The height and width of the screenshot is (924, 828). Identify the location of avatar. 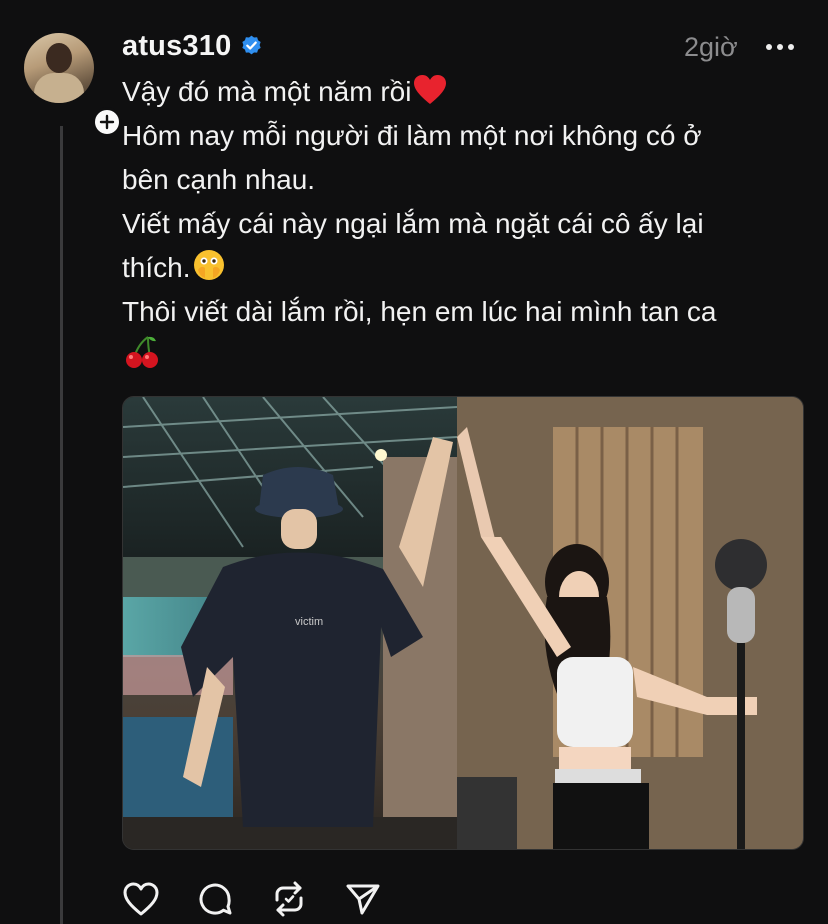
(59, 68).